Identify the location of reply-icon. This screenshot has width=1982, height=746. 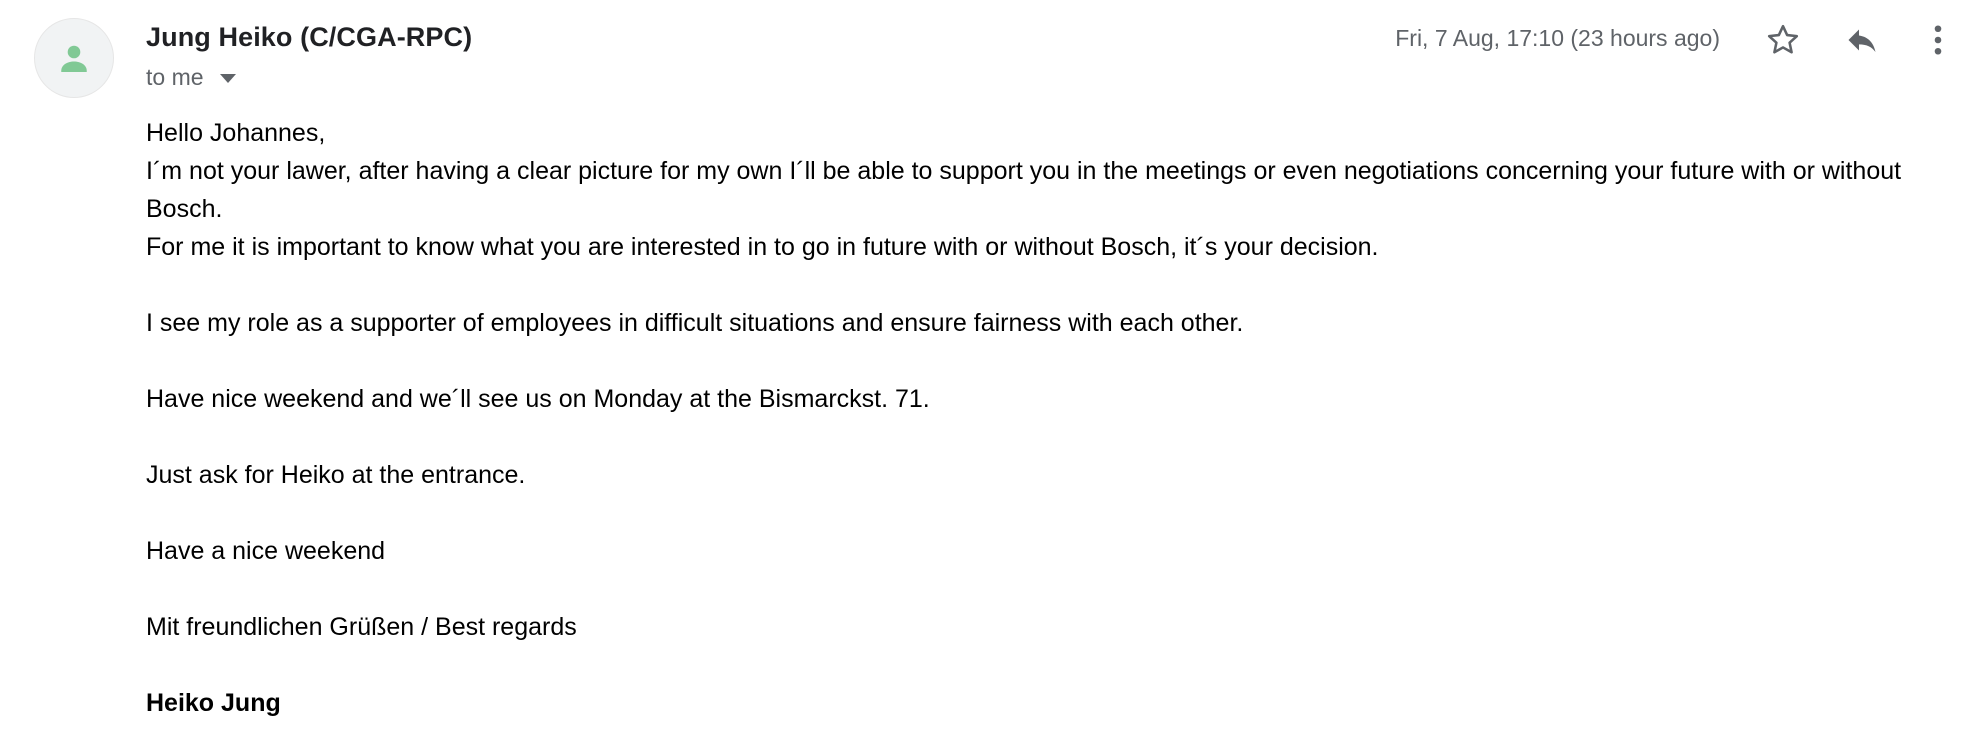
(1862, 40).